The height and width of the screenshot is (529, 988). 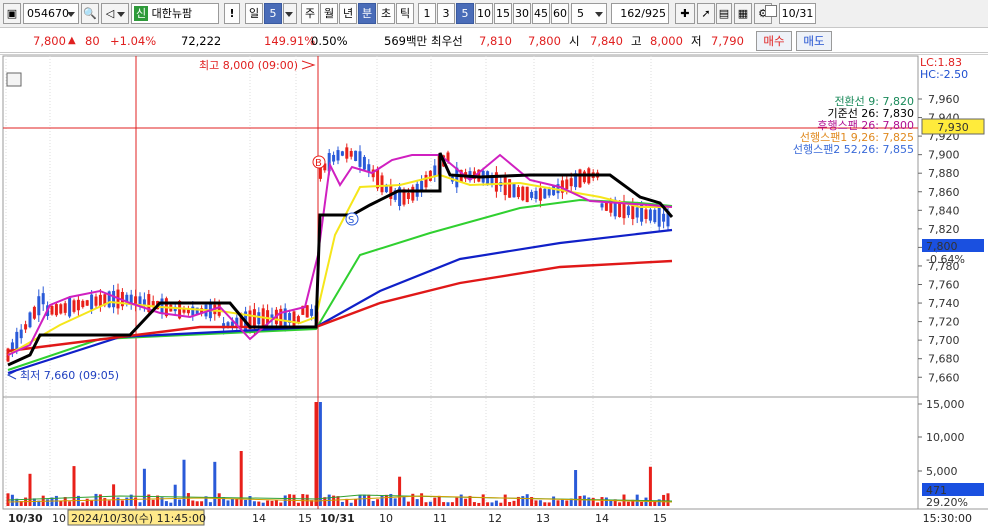 What do you see at coordinates (774, 41) in the screenshot?
I see `buy-button: 매수` at bounding box center [774, 41].